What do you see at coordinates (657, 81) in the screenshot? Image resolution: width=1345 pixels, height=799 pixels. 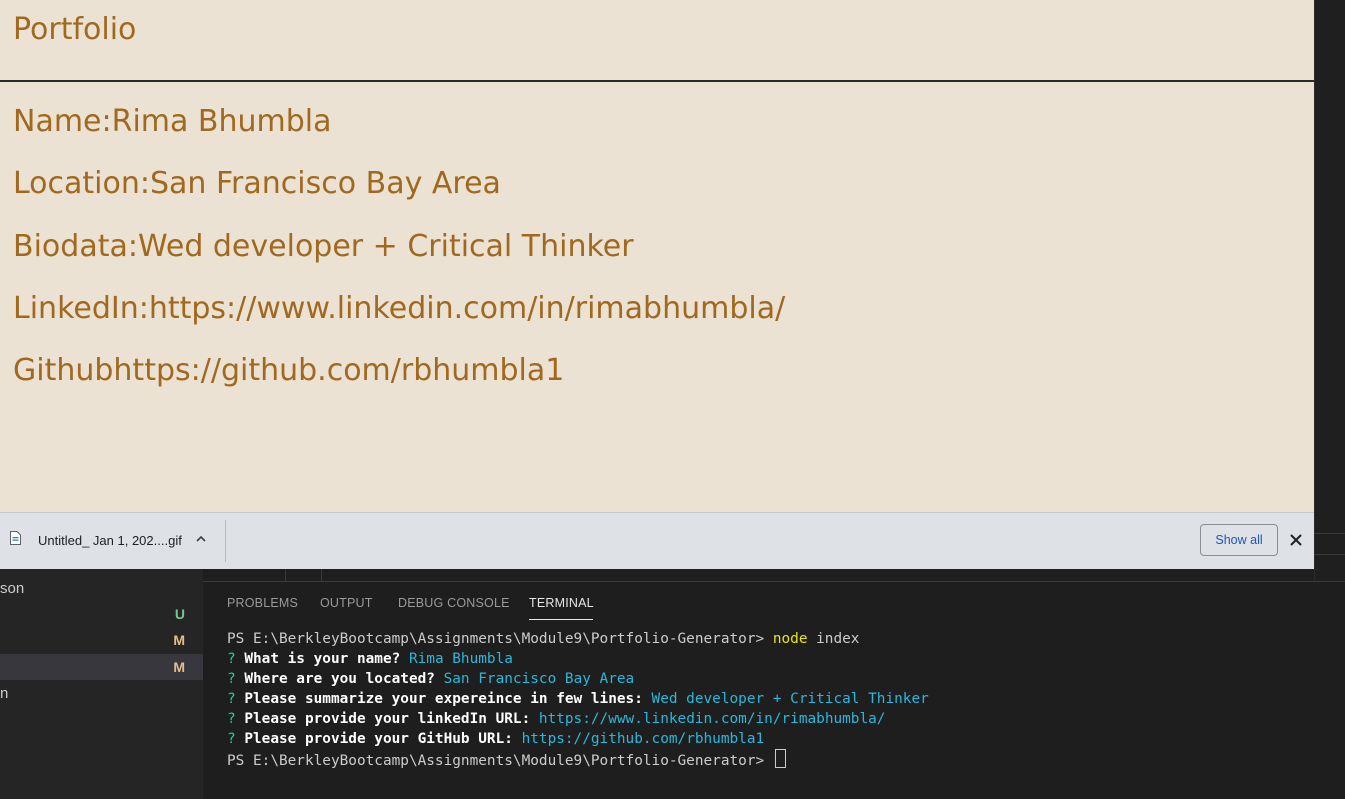 I see `divider` at bounding box center [657, 81].